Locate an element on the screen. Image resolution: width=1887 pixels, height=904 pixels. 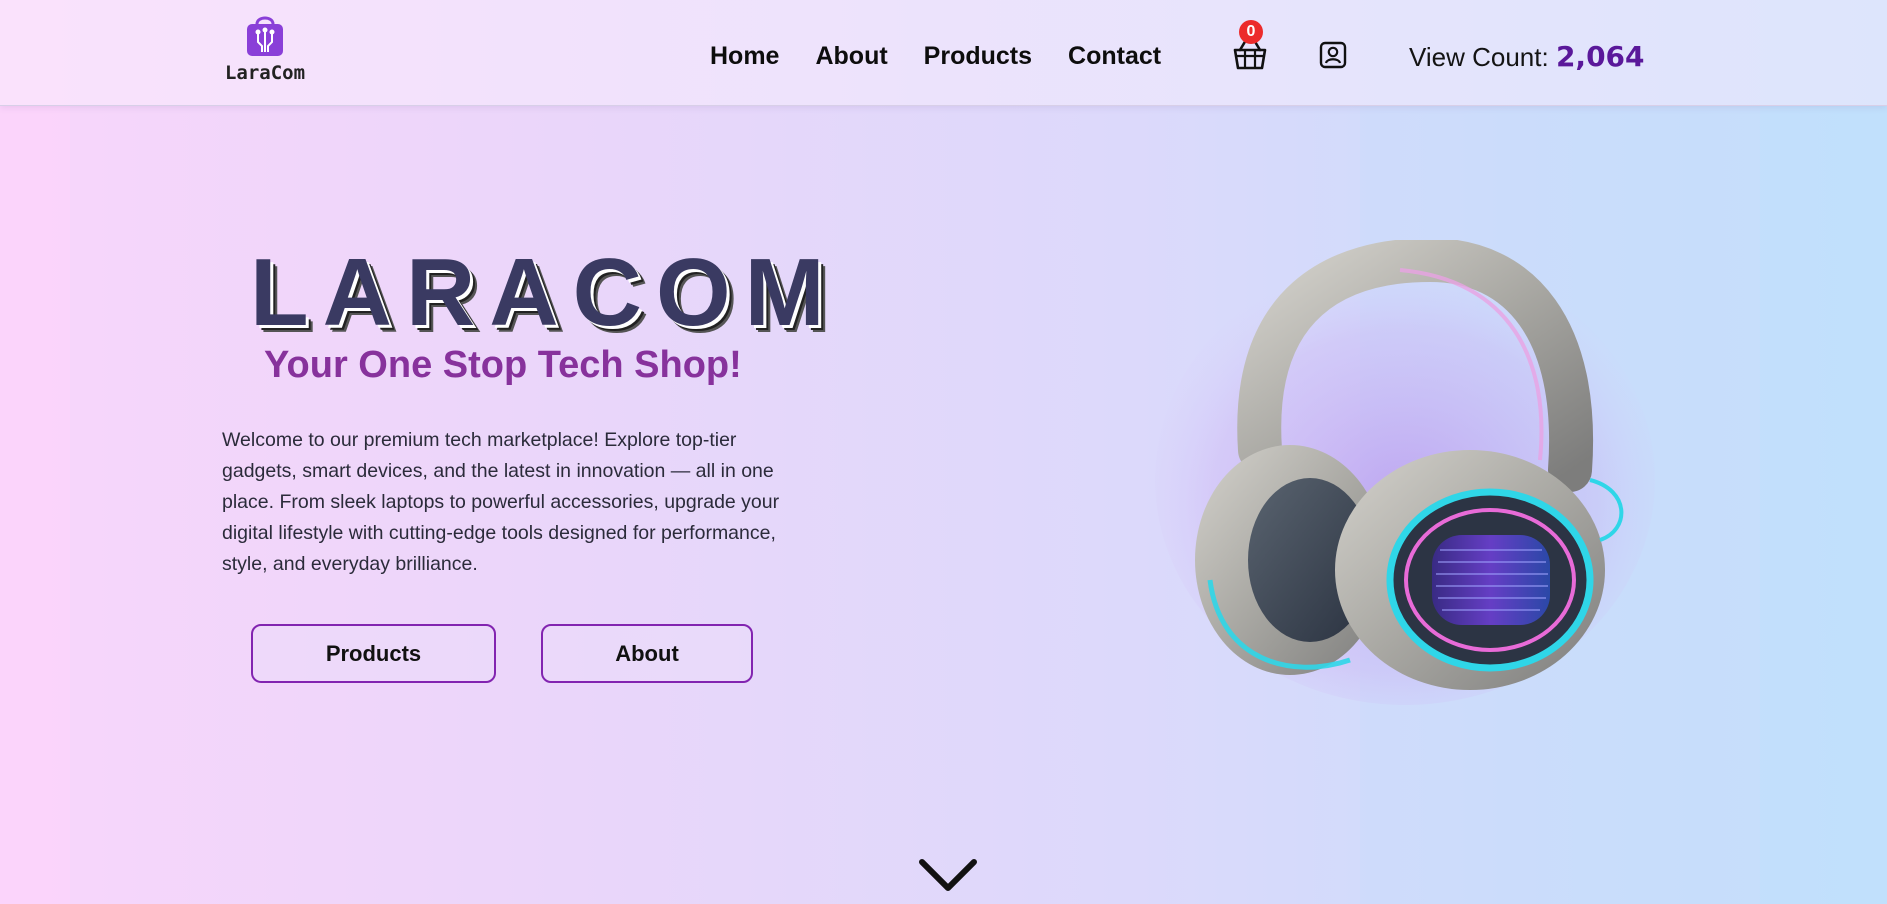
nav-home: Home is located at coordinates (744, 56).